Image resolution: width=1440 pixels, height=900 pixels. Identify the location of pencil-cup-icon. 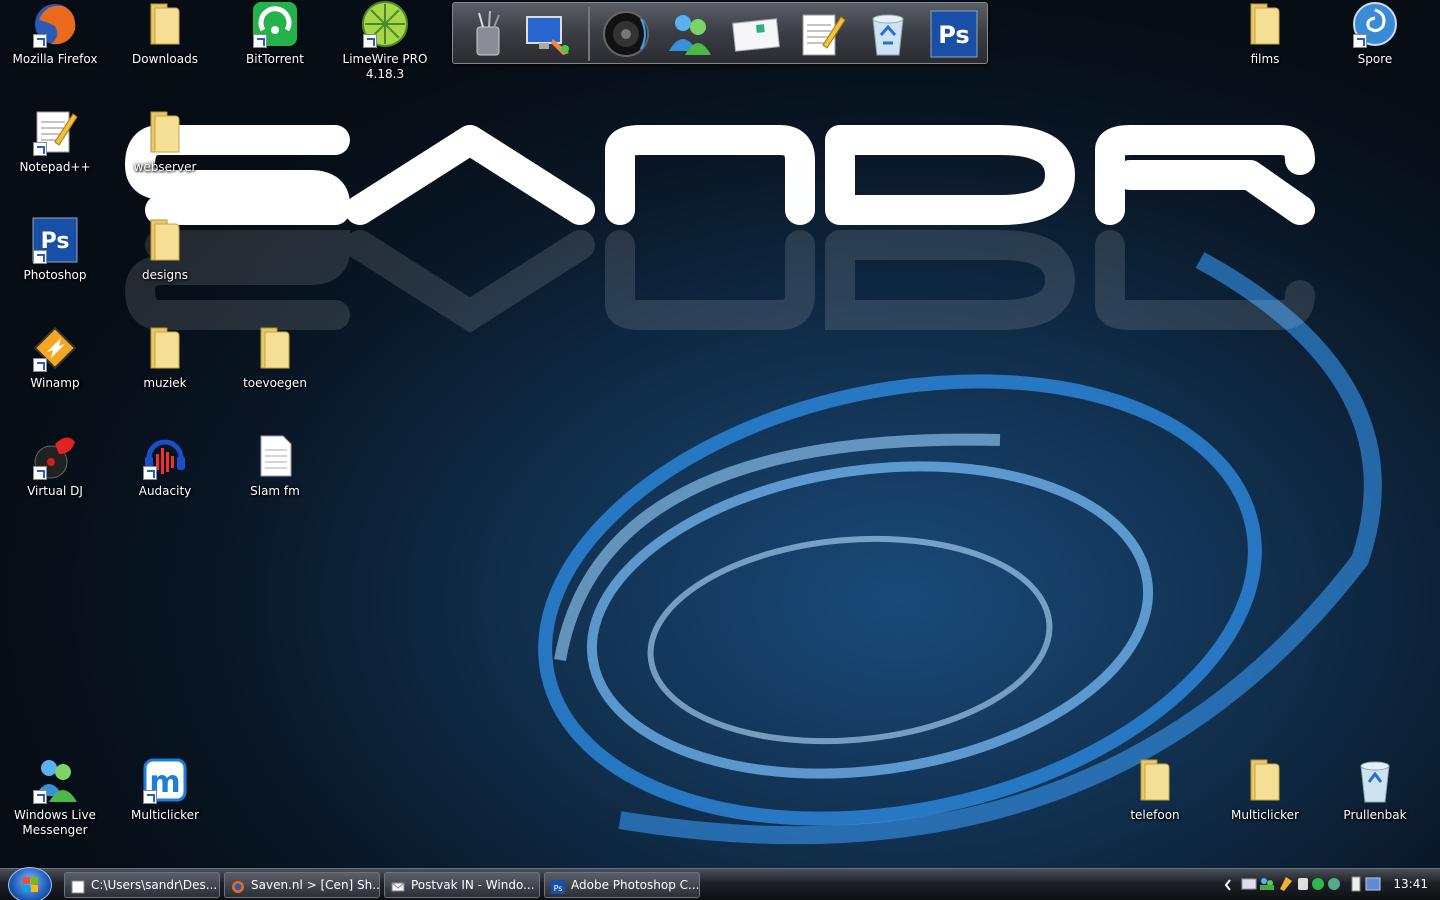
(488, 34).